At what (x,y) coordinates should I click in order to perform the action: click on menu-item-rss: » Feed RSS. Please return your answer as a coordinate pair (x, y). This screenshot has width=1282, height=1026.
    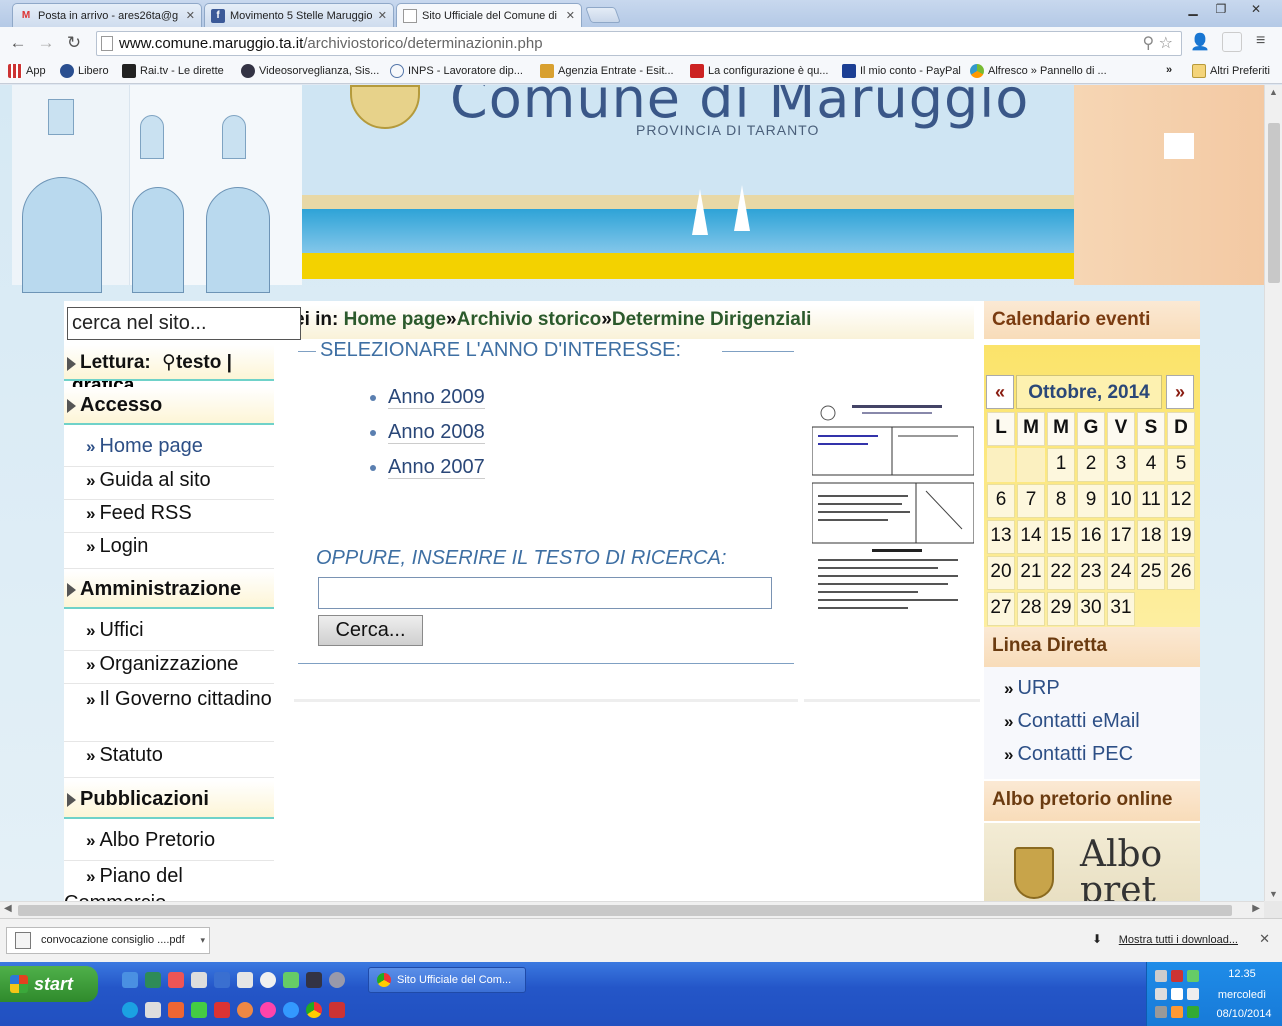
    Looking at the image, I should click on (169, 516).